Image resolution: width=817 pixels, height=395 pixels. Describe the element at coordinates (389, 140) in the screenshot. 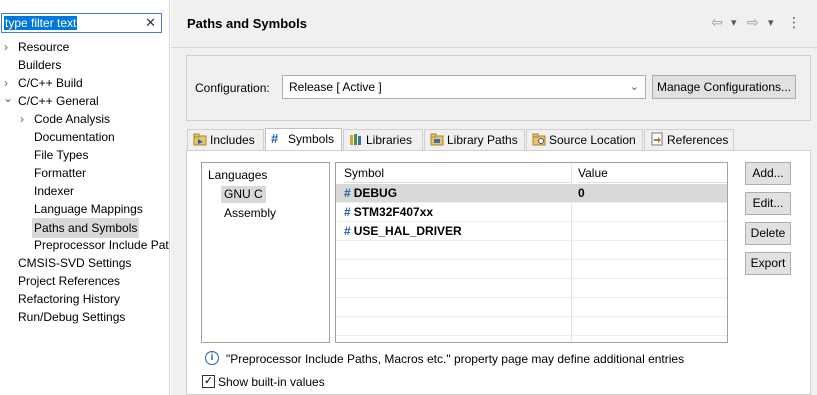

I see `tab-label: Libraries` at that location.